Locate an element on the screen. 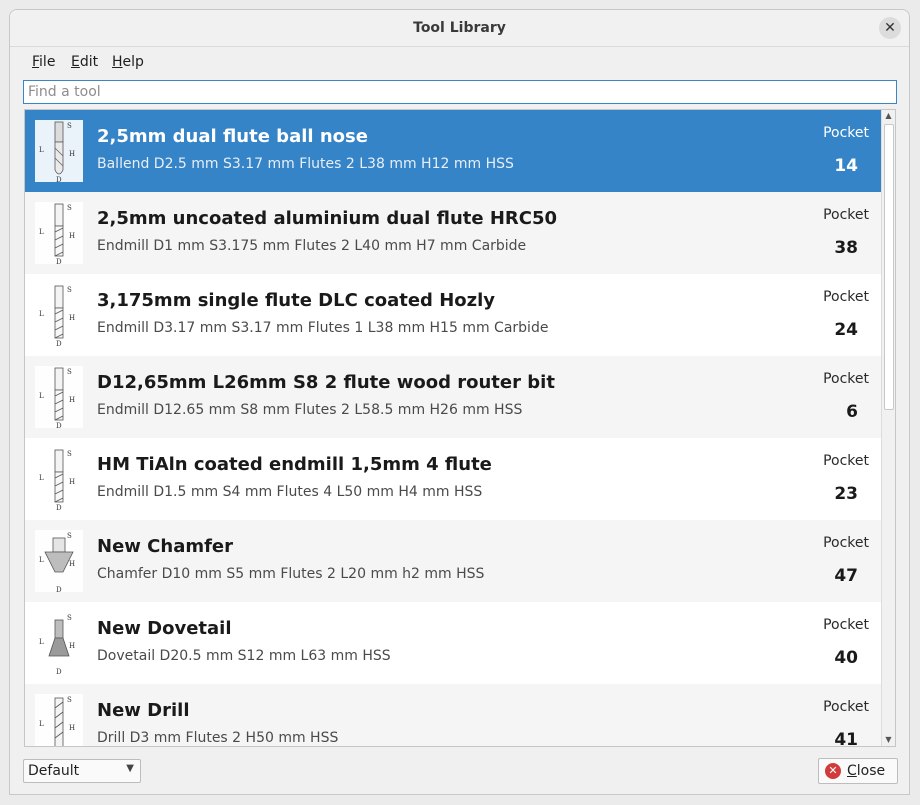  tool-description: Dovetail D20.5 mm S12 mm L63 mm HSS is located at coordinates (244, 656).